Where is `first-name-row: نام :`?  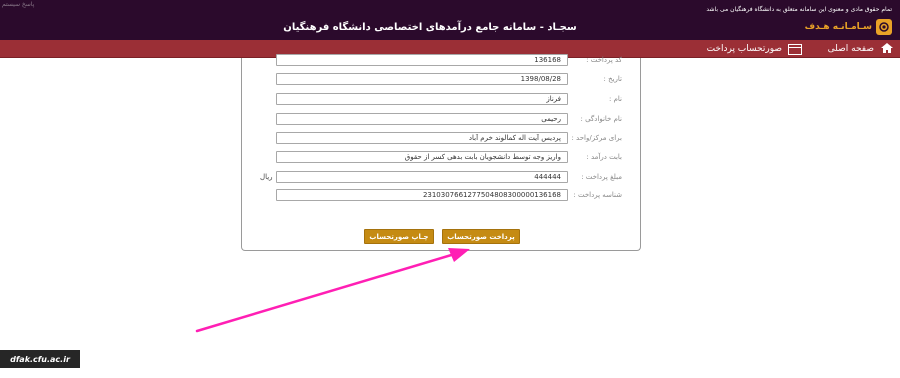
first-name-row: نام : is located at coordinates (442, 100).